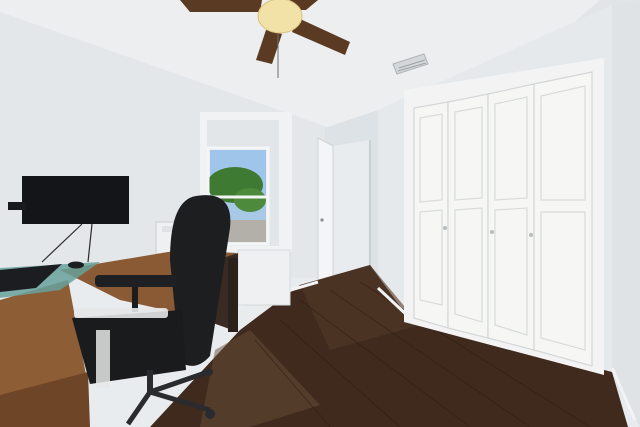  Describe the element at coordinates (626, 213) in the screenshot. I see `right-corner-wall` at that location.